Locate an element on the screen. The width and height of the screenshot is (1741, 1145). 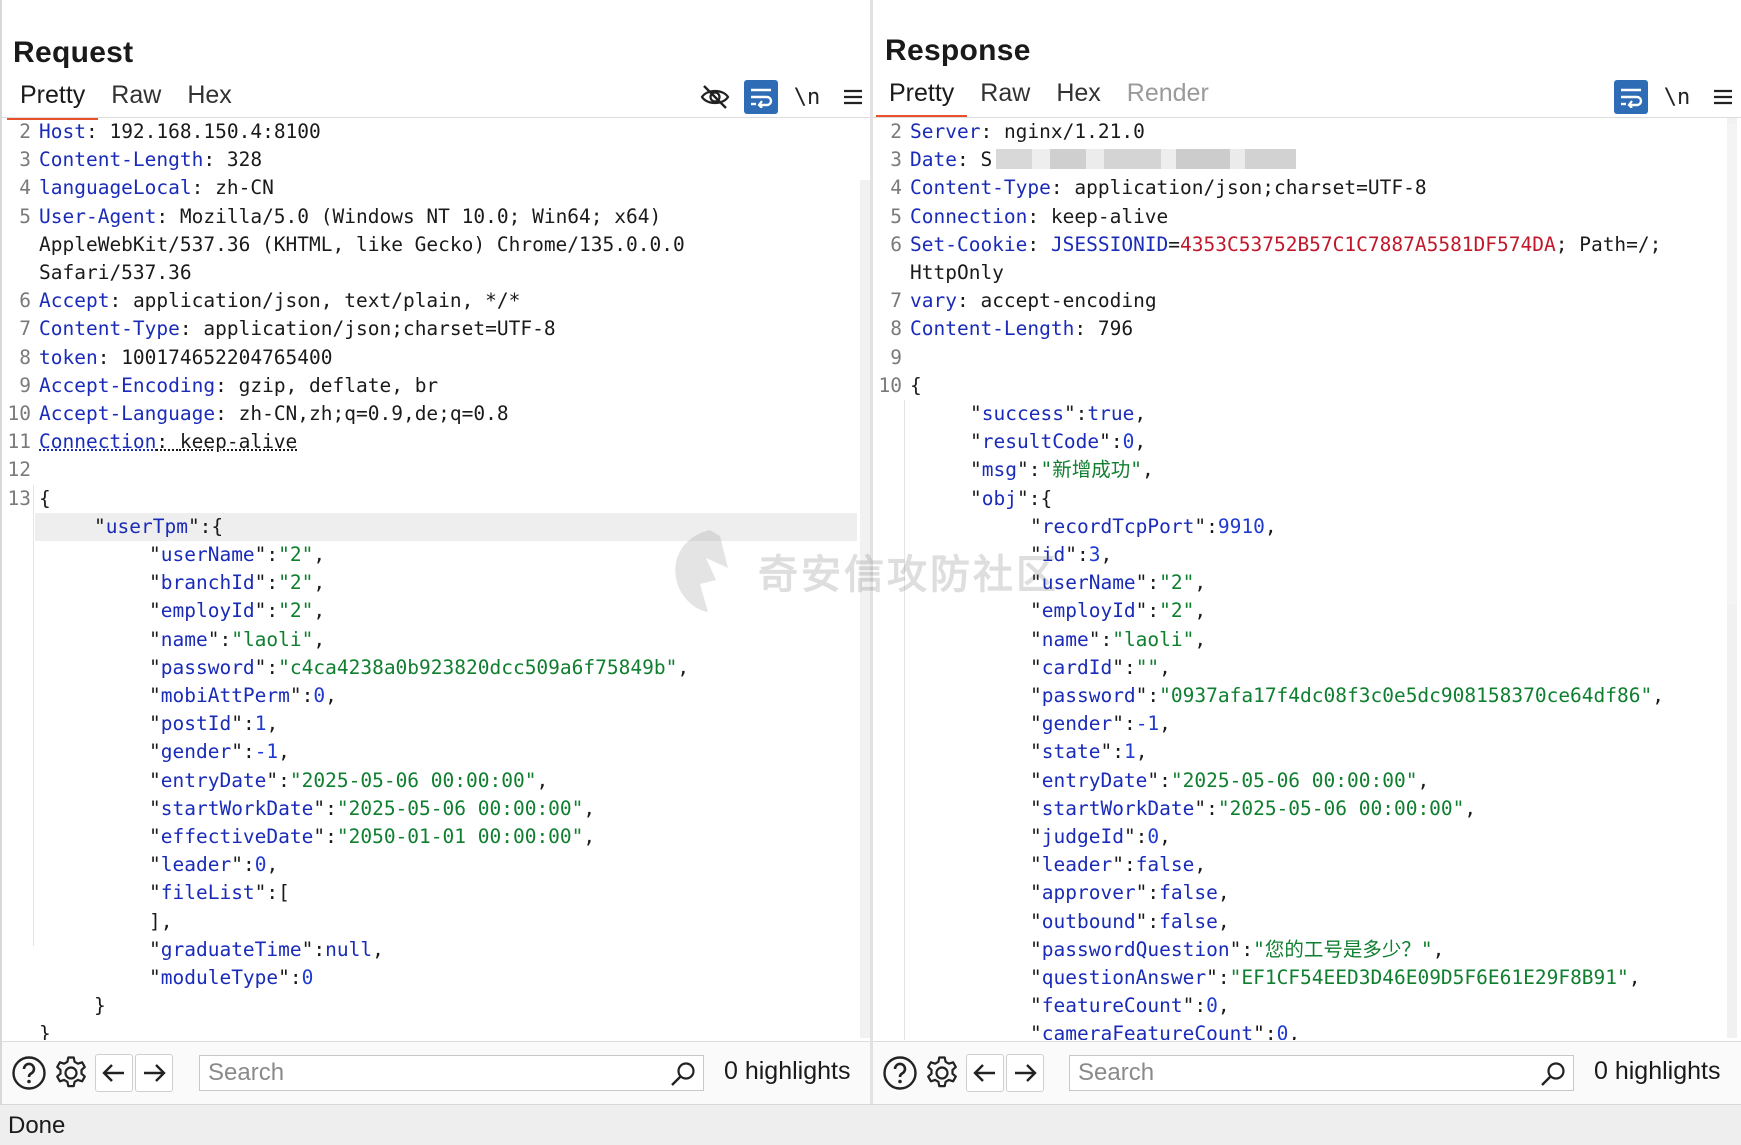
code-line: 2 Server: nginx/1.21.0 is located at coordinates (1307, 132).